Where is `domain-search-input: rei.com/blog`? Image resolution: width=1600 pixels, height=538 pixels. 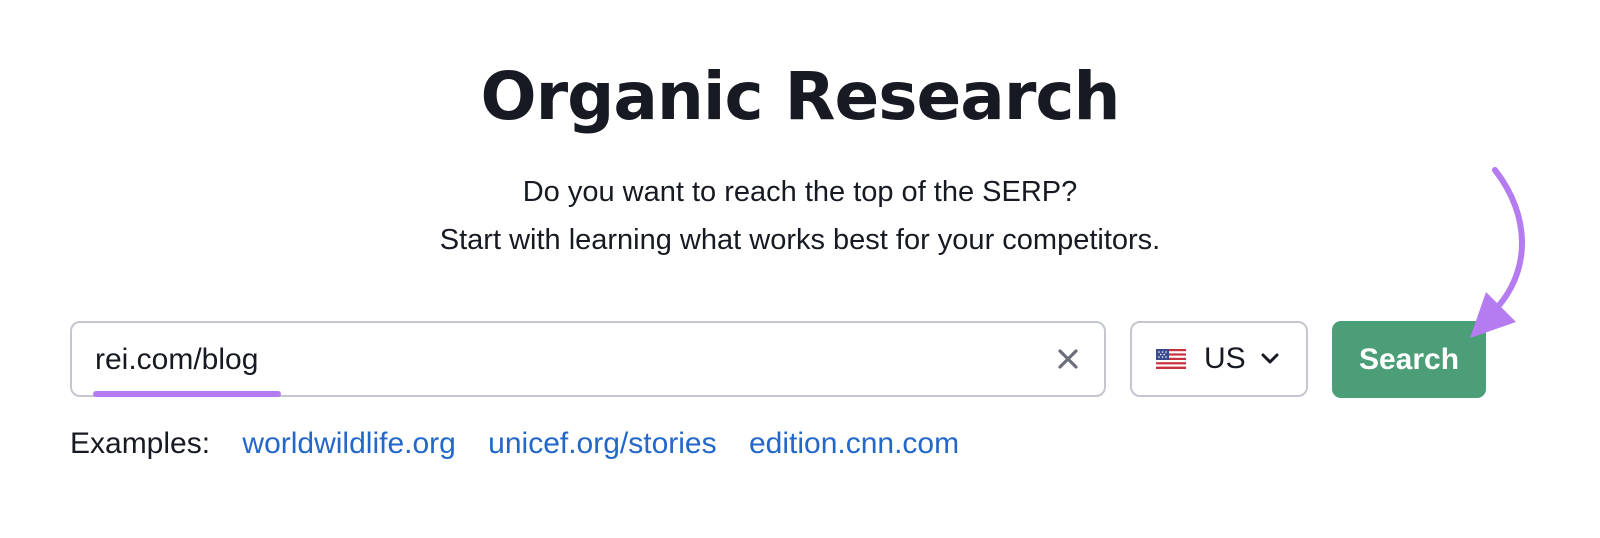
domain-search-input: rei.com/blog is located at coordinates (588, 359).